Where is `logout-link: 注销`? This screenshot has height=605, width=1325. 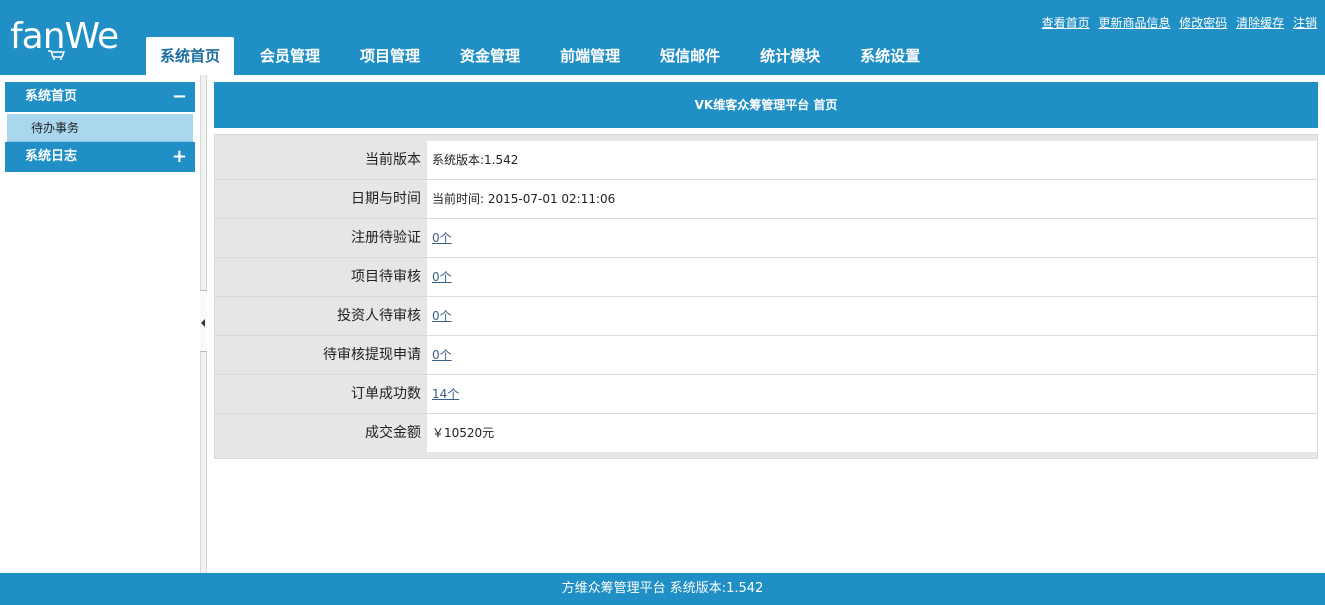 logout-link: 注销 is located at coordinates (1305, 23).